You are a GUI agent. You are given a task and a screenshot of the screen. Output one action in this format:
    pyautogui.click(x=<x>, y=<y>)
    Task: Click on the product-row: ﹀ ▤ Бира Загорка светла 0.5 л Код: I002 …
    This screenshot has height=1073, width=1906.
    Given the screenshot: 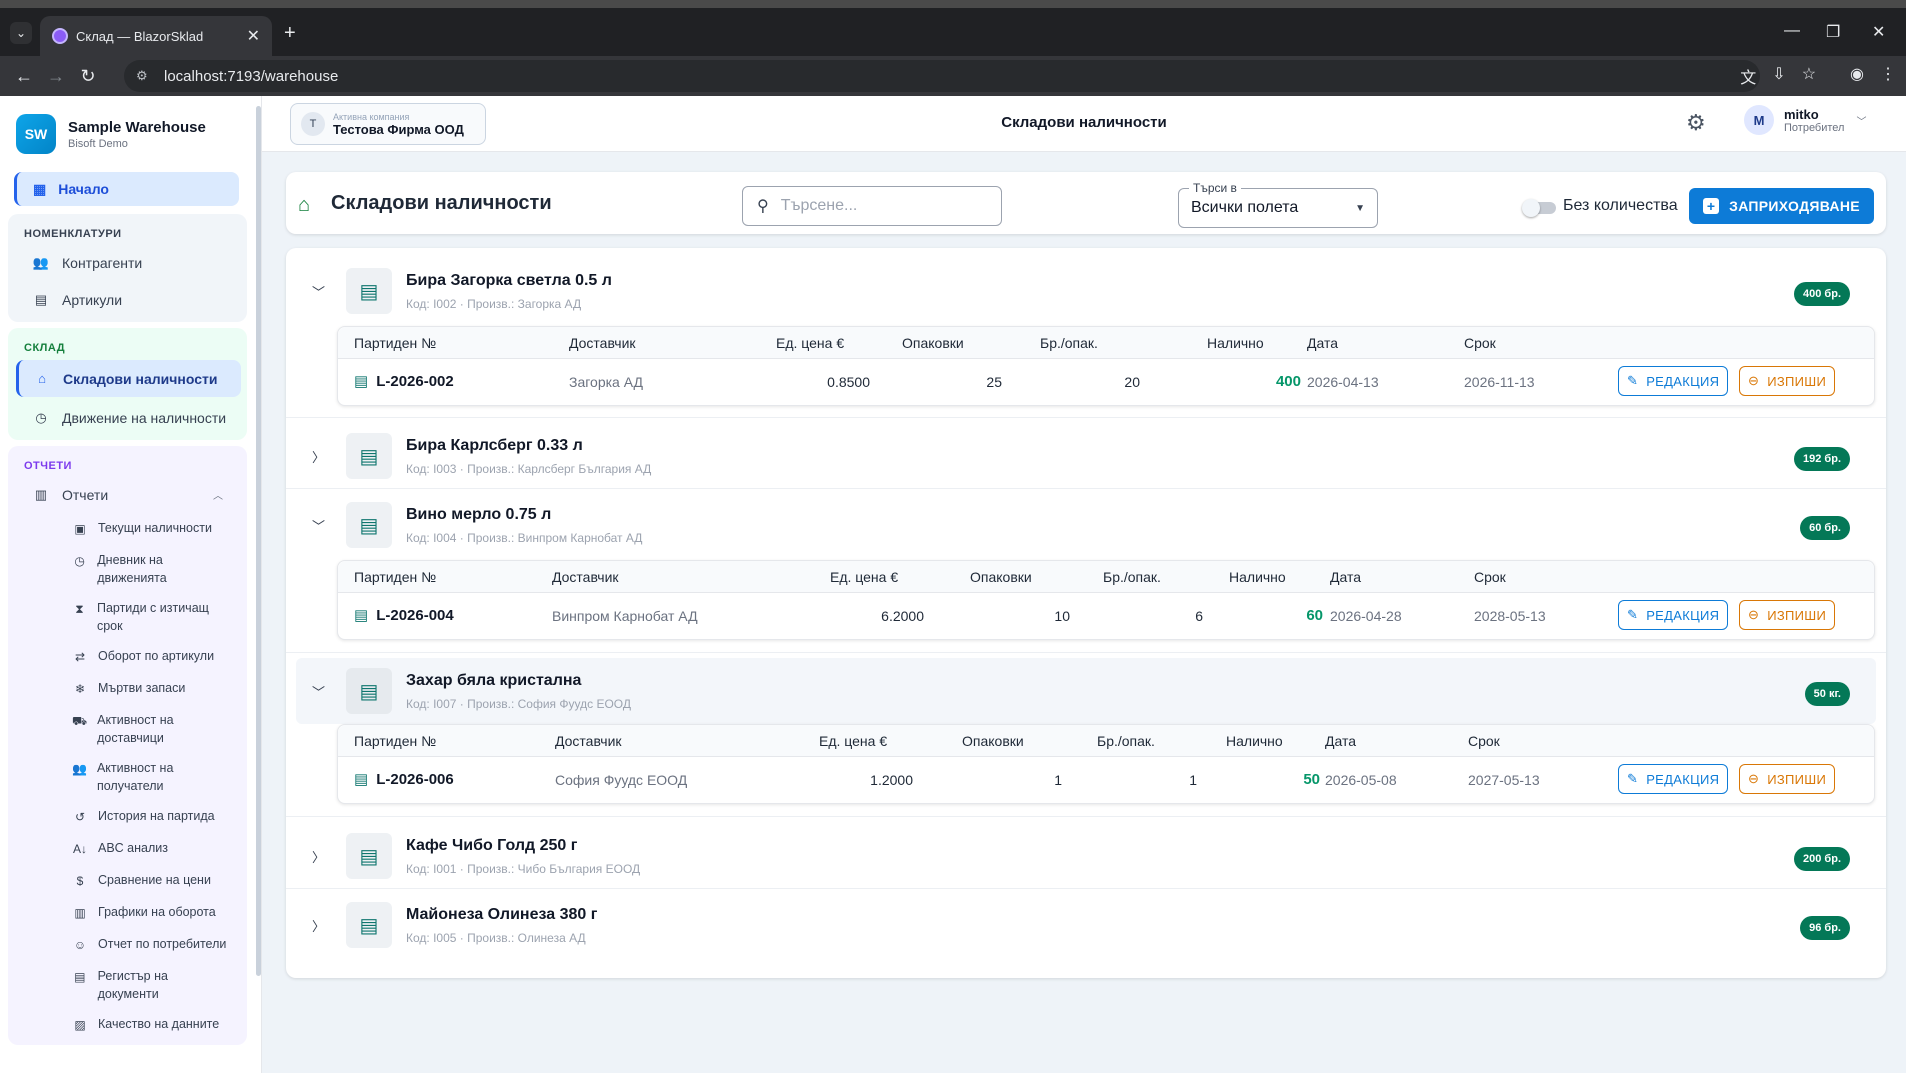 What is the action you would take?
    pyautogui.click(x=1086, y=290)
    